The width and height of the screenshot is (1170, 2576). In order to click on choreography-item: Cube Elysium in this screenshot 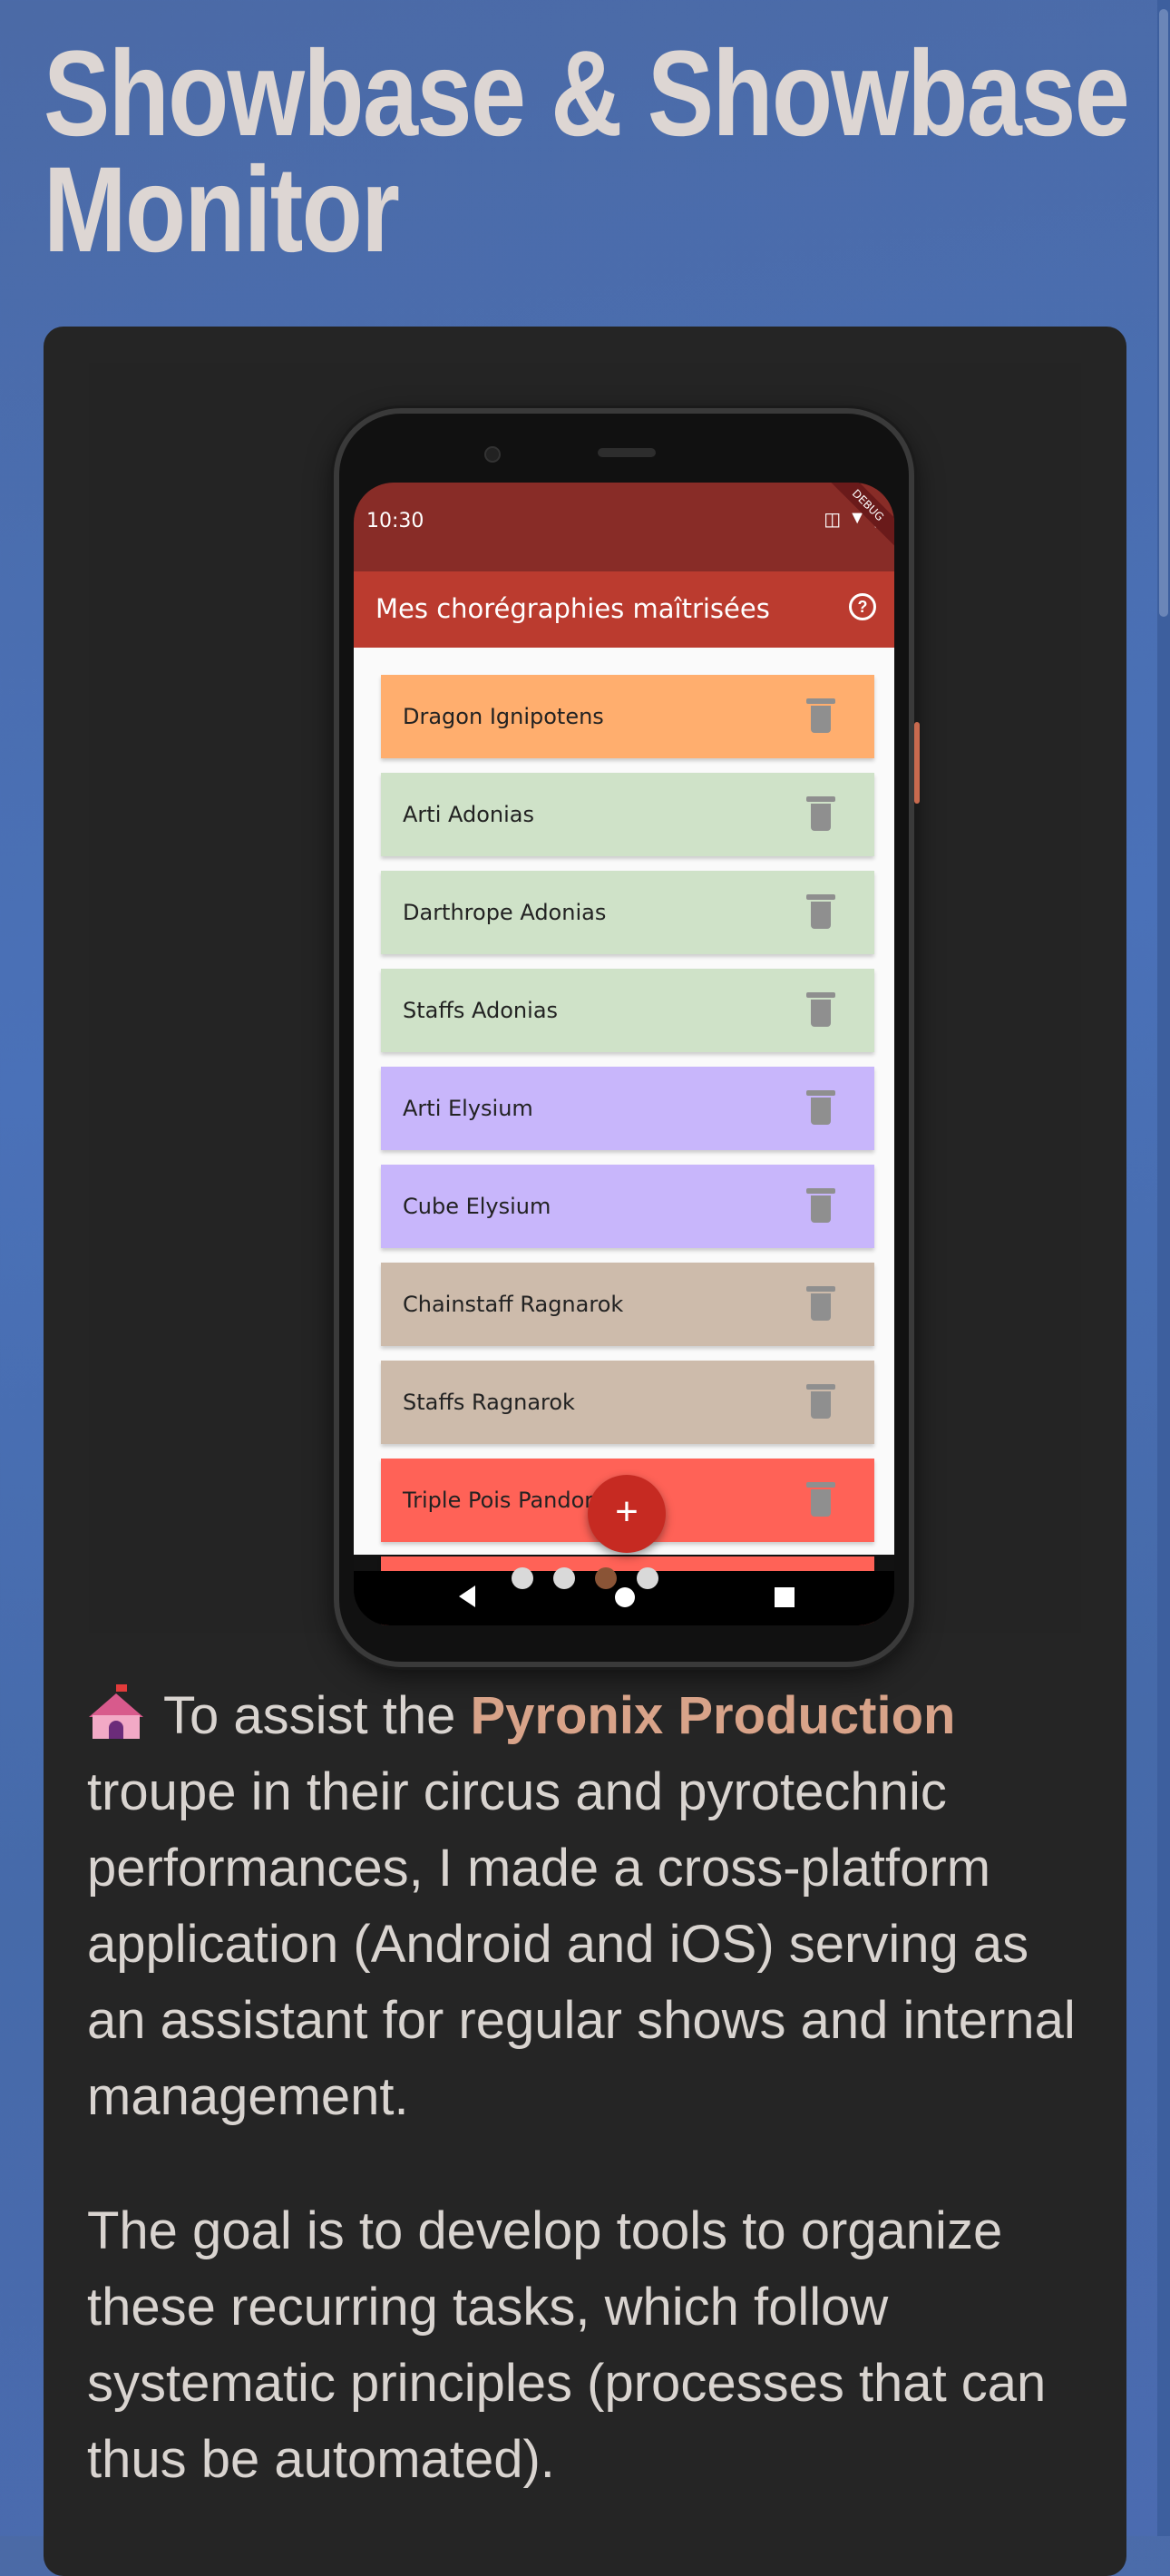, I will do `click(627, 1206)`.